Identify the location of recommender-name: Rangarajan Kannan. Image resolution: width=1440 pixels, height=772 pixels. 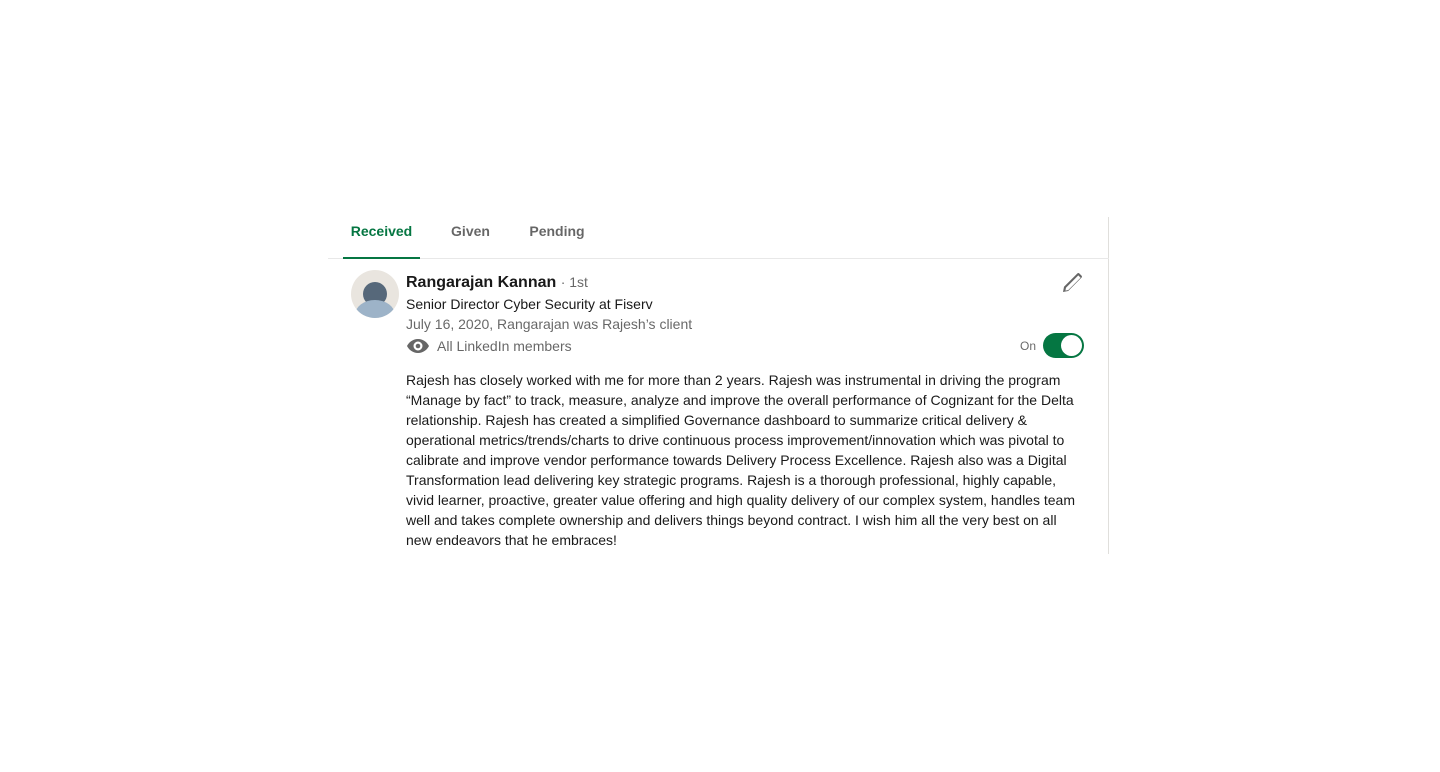
(481, 282).